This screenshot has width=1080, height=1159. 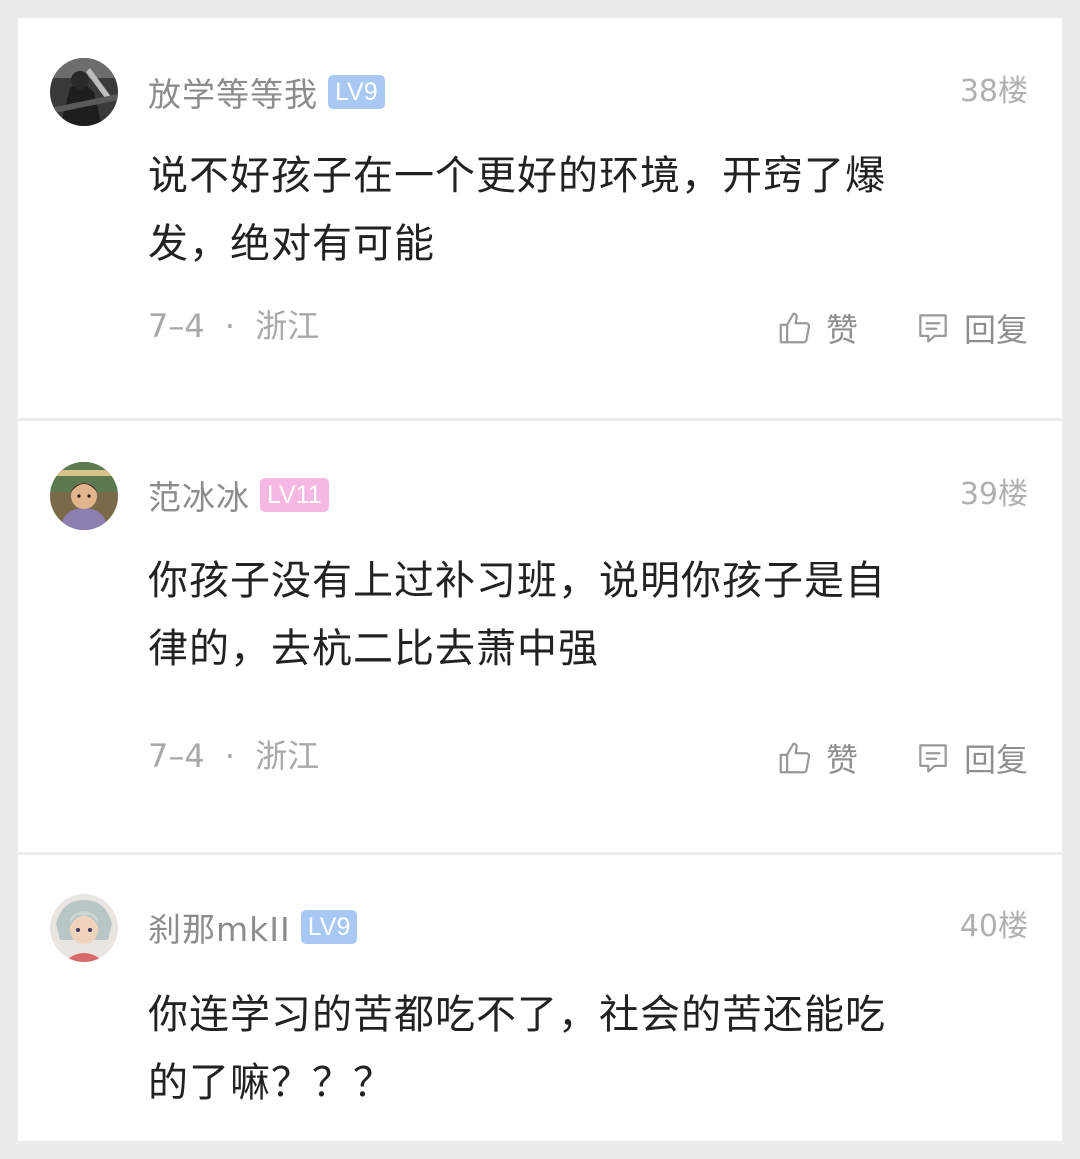 I want to click on comment-line: 你孩子没有上过补习班，说明你孩子是自, so click(x=517, y=581).